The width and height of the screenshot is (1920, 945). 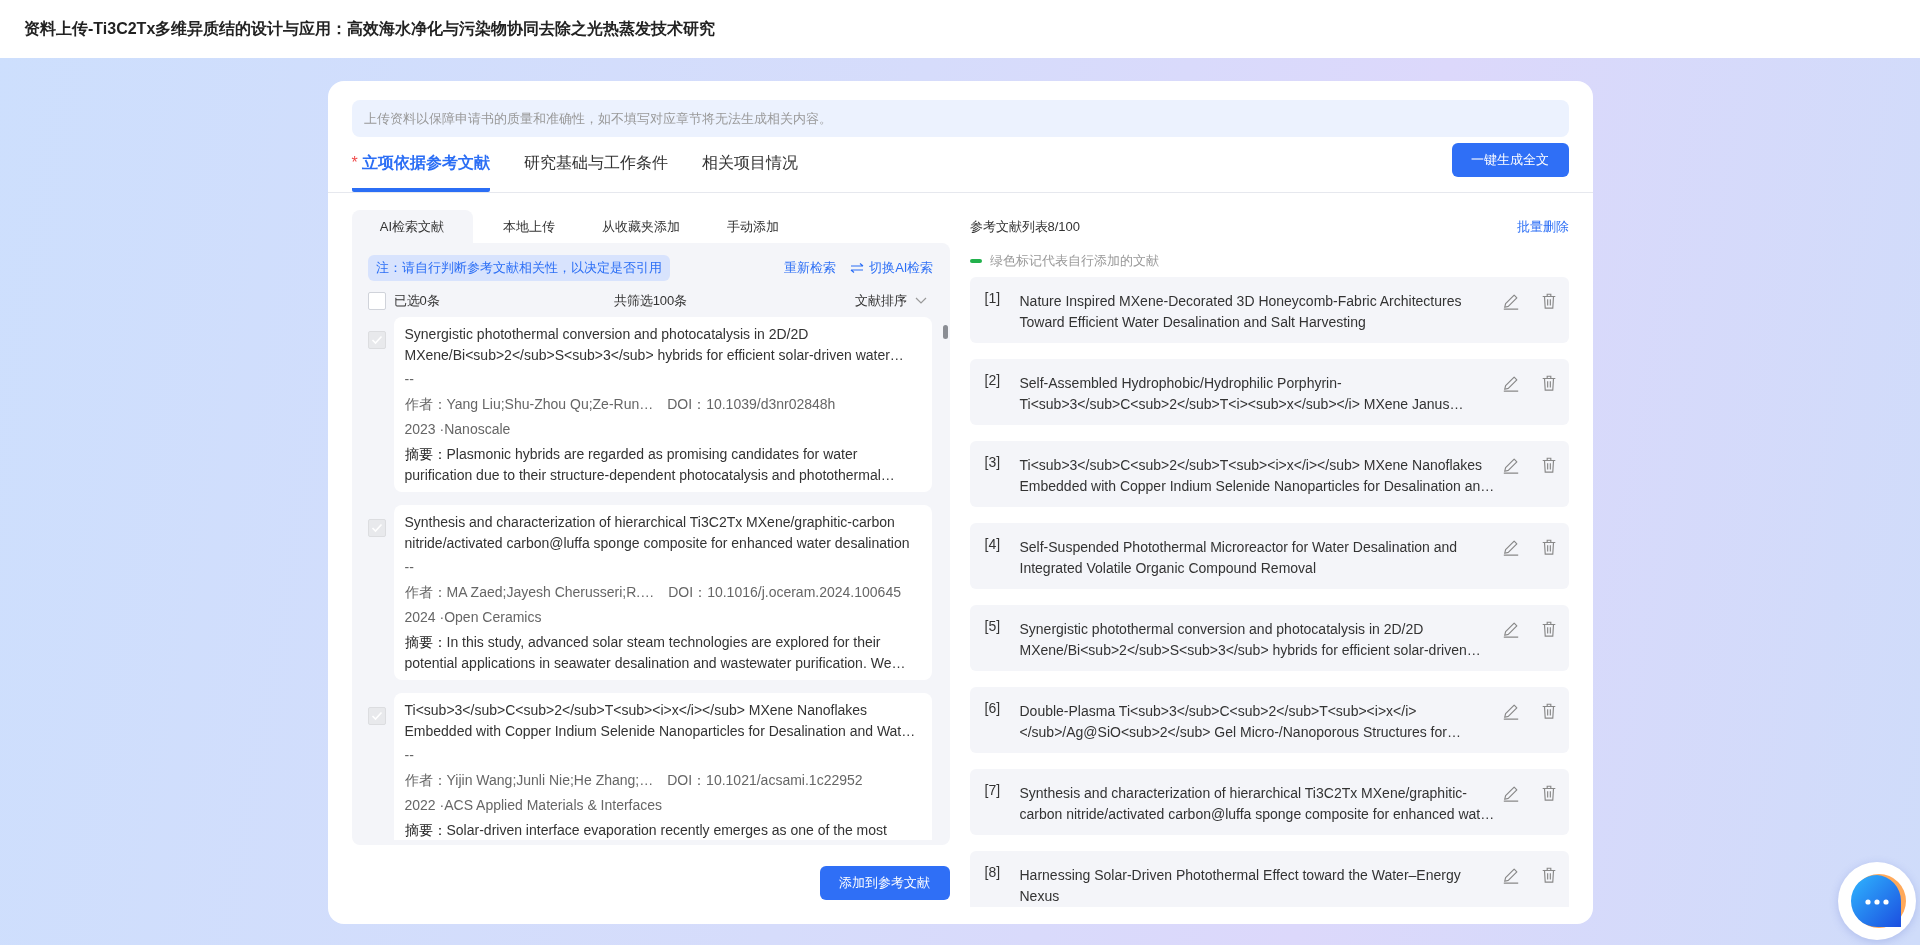 I want to click on reference-number: [7], so click(x=993, y=790).